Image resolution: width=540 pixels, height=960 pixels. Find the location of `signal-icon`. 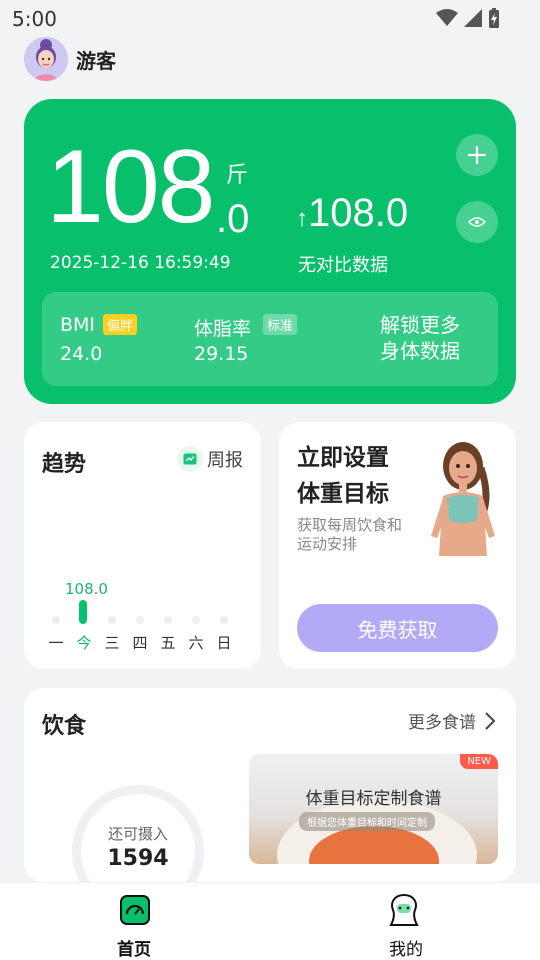

signal-icon is located at coordinates (473, 18).